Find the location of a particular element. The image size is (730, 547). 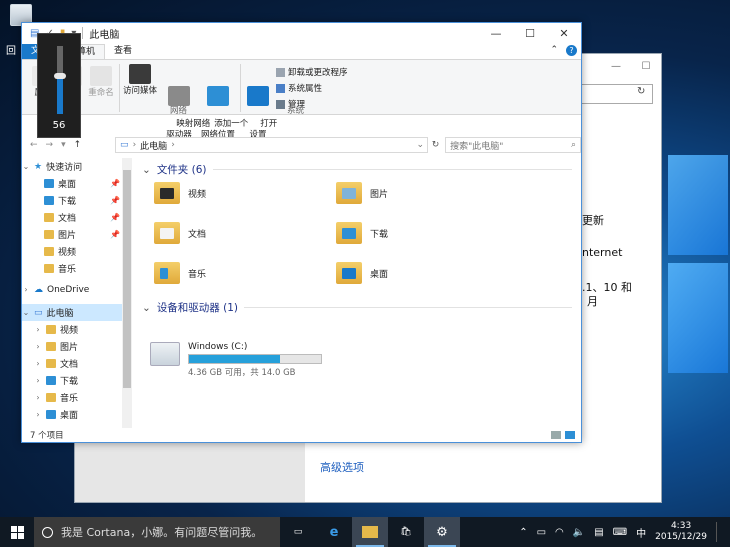

folder-item-documents: 文档 is located at coordinates (180, 233).